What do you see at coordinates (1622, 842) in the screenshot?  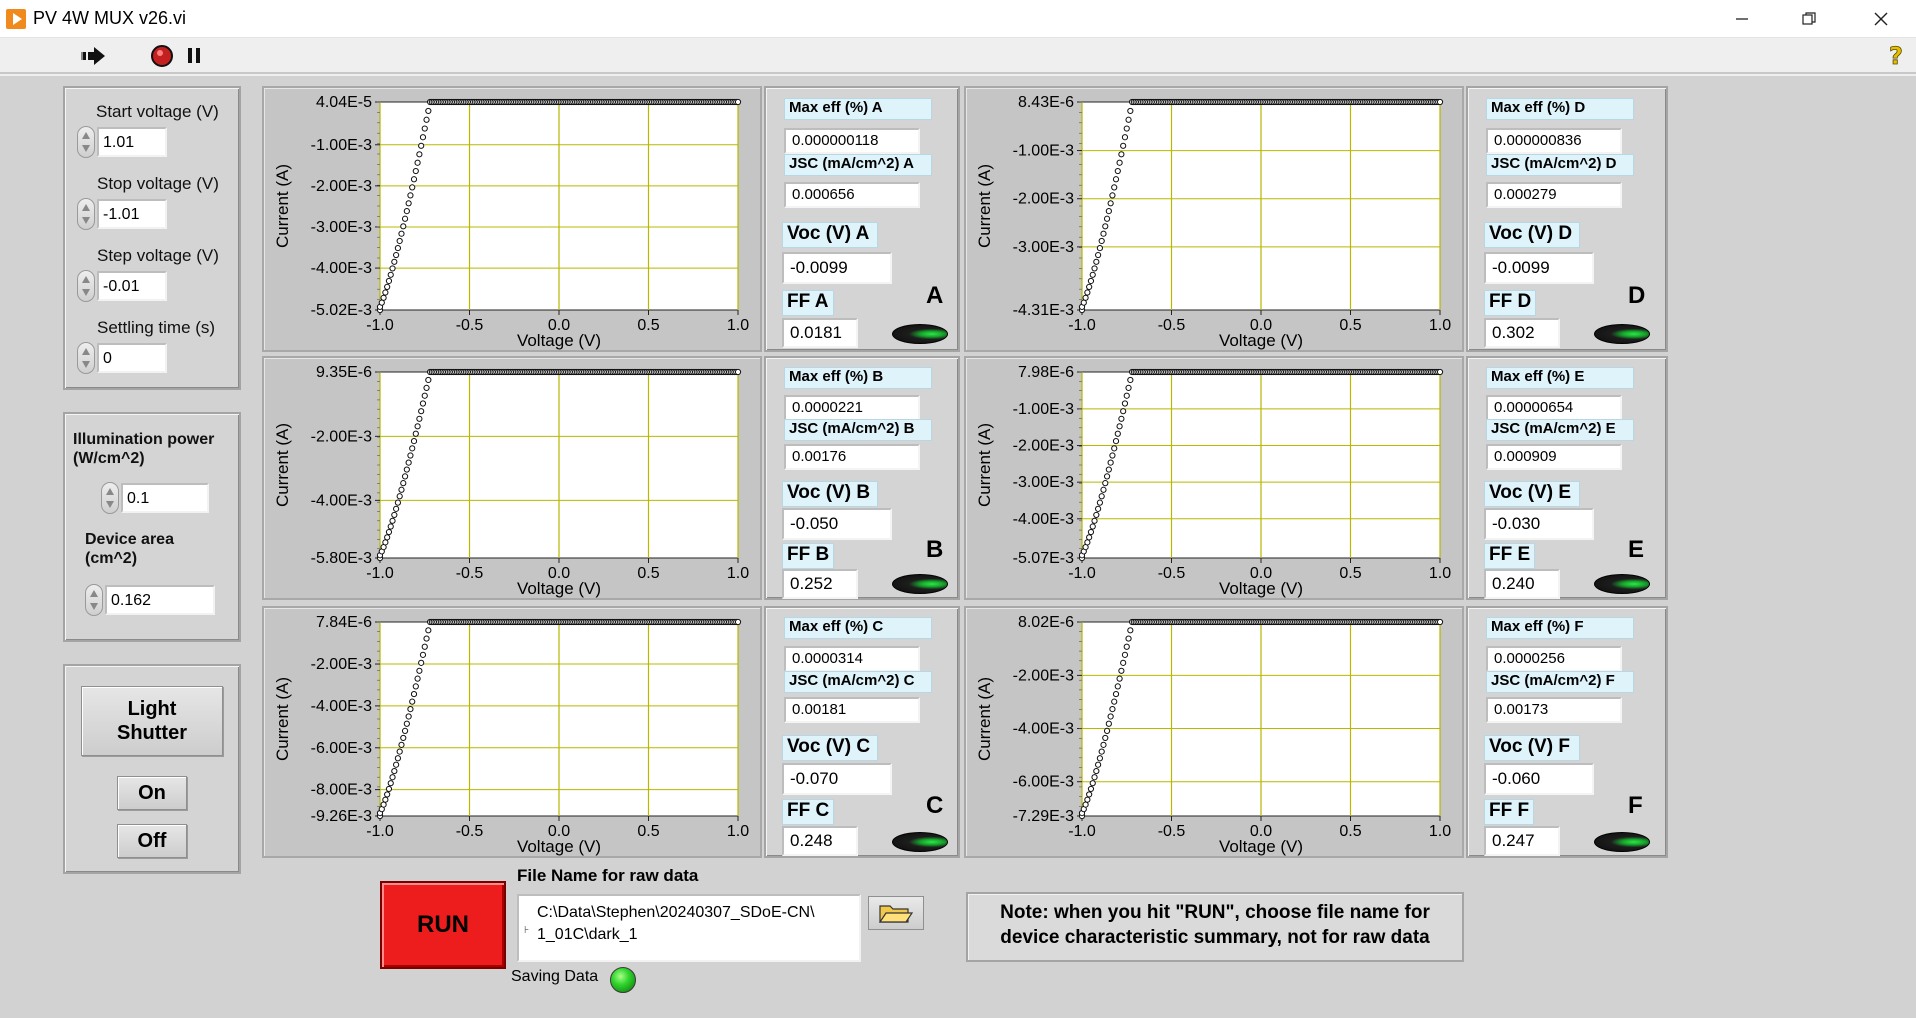 I see `device-f-led` at bounding box center [1622, 842].